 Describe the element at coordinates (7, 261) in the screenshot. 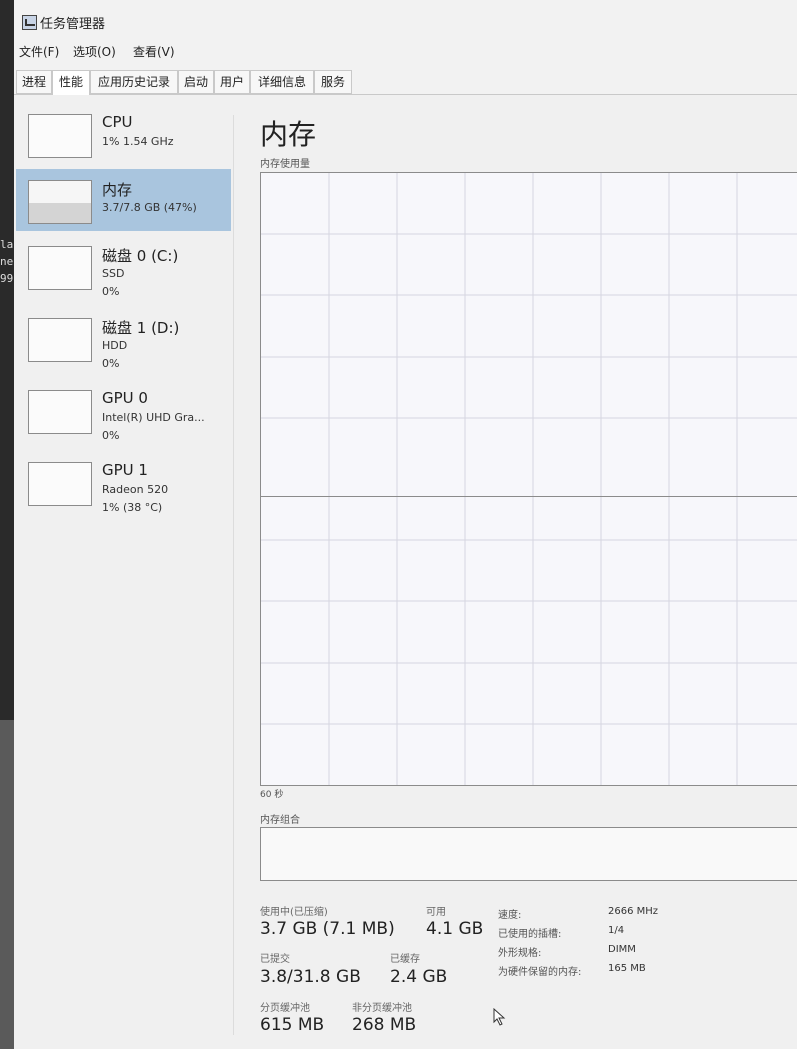

I see `background-text: ne` at that location.